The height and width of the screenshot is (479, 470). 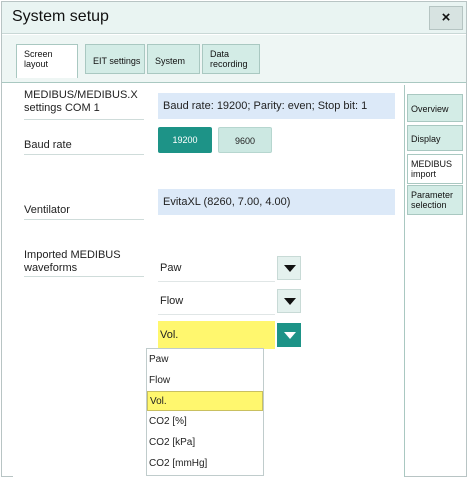 I want to click on tab-screen-layout-line1: Screen, so click(x=38, y=54).